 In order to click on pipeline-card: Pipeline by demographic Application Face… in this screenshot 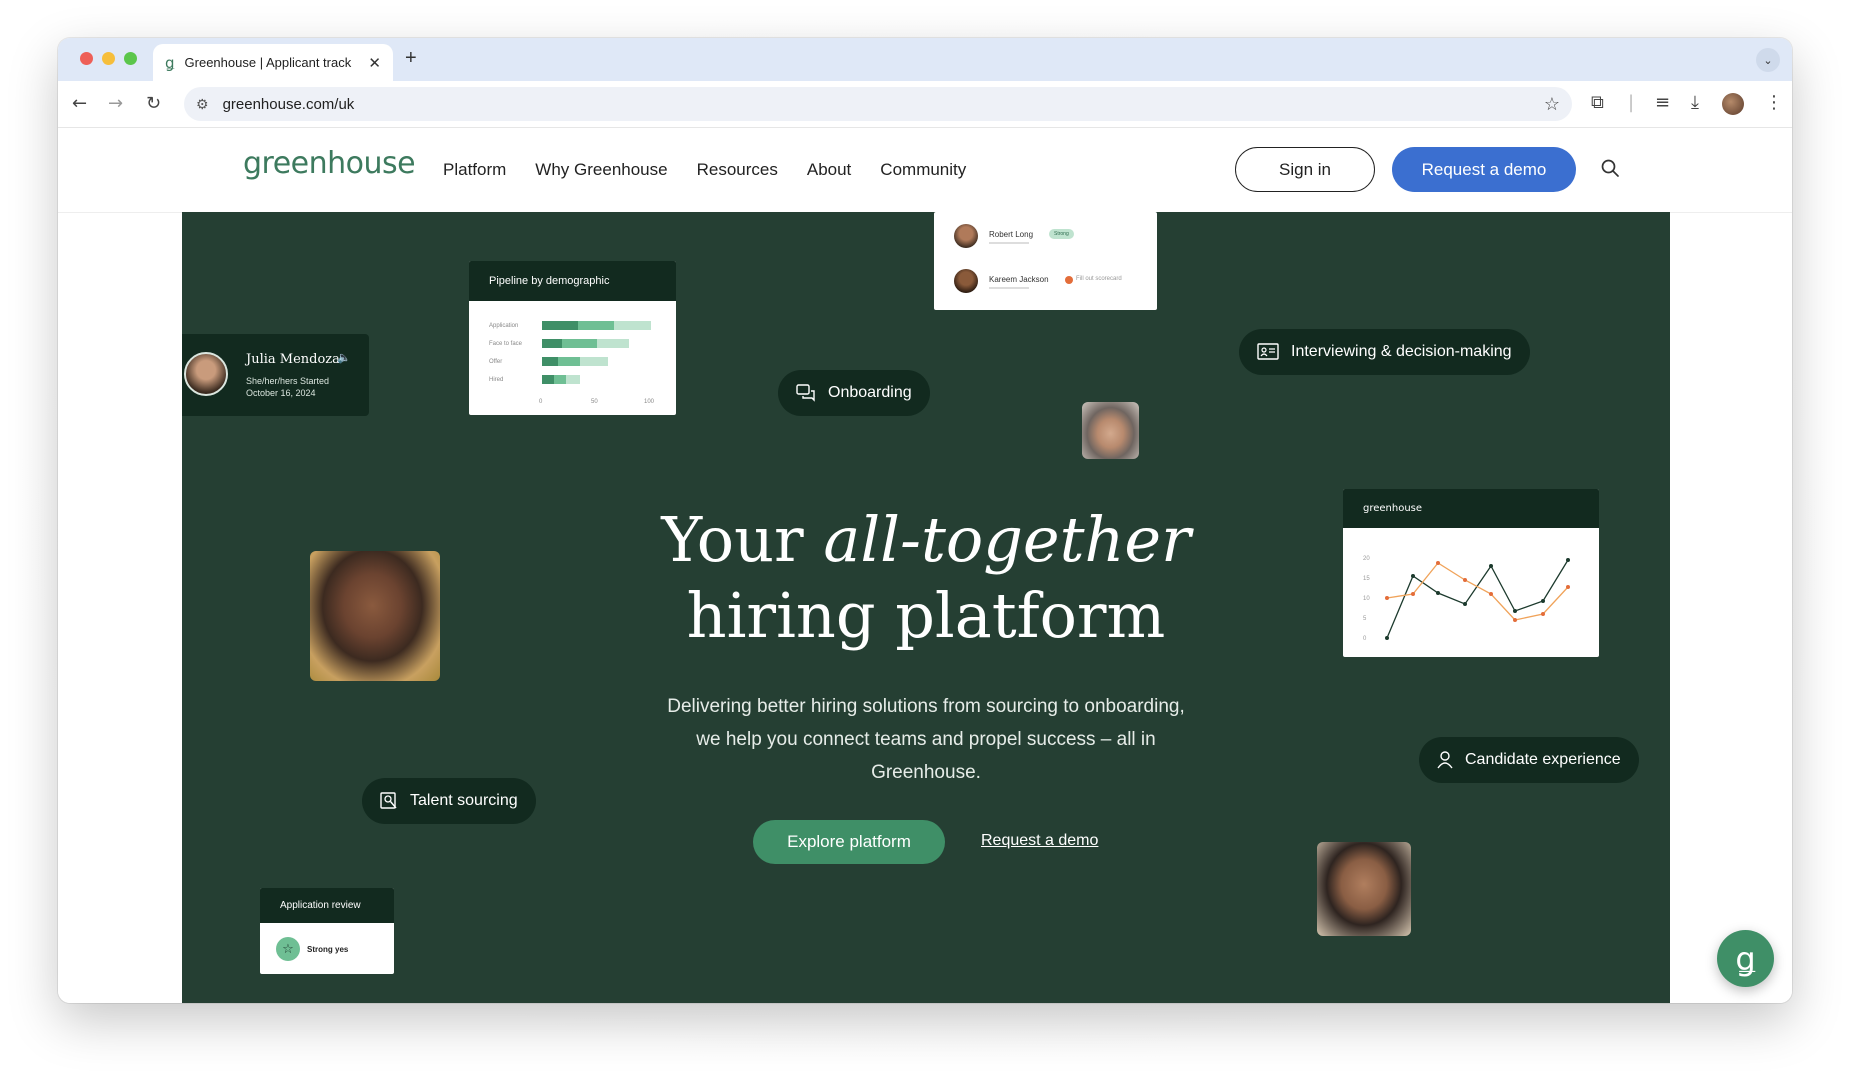, I will do `click(572, 338)`.